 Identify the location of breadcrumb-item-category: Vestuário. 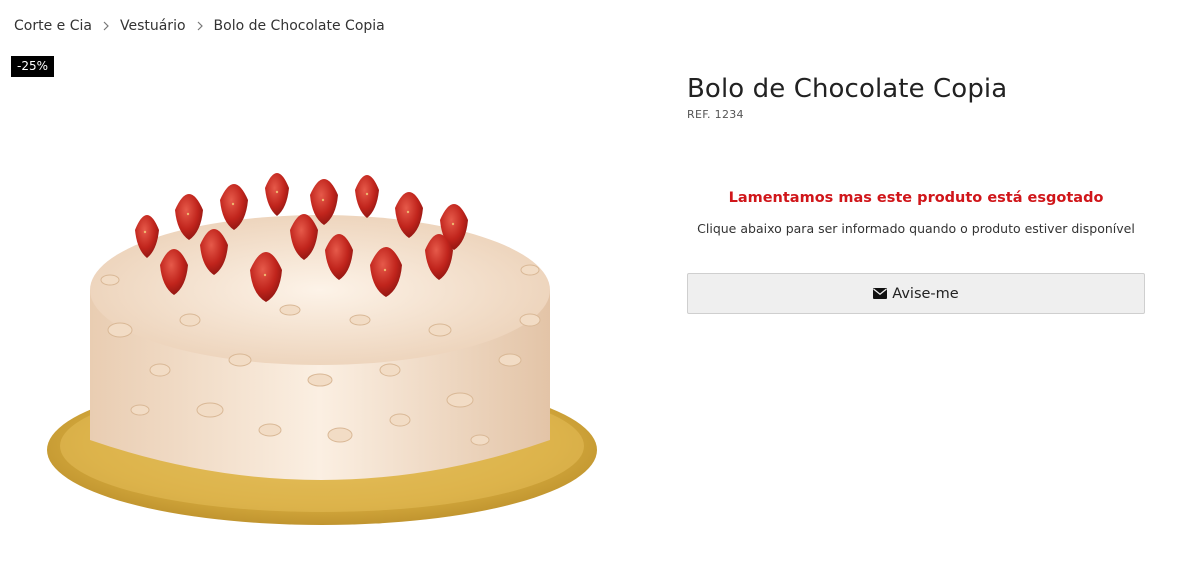
(153, 26).